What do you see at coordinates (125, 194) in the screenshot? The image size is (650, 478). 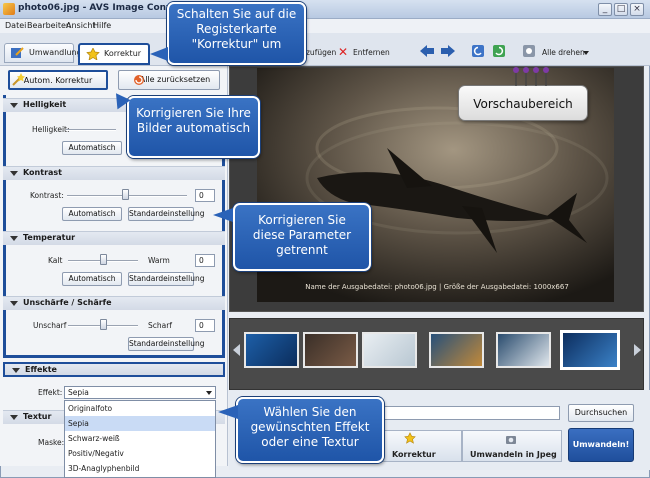 I see `contrast-slider-thumb` at bounding box center [125, 194].